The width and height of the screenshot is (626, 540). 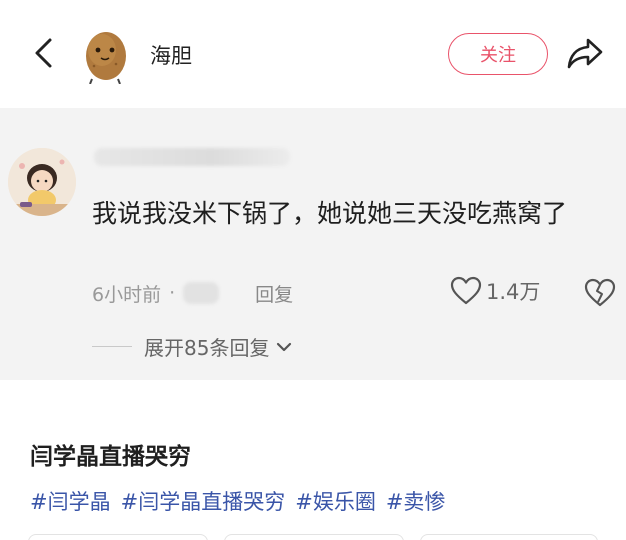 I want to click on tag-item: #娱乐圈, so click(x=335, y=501).